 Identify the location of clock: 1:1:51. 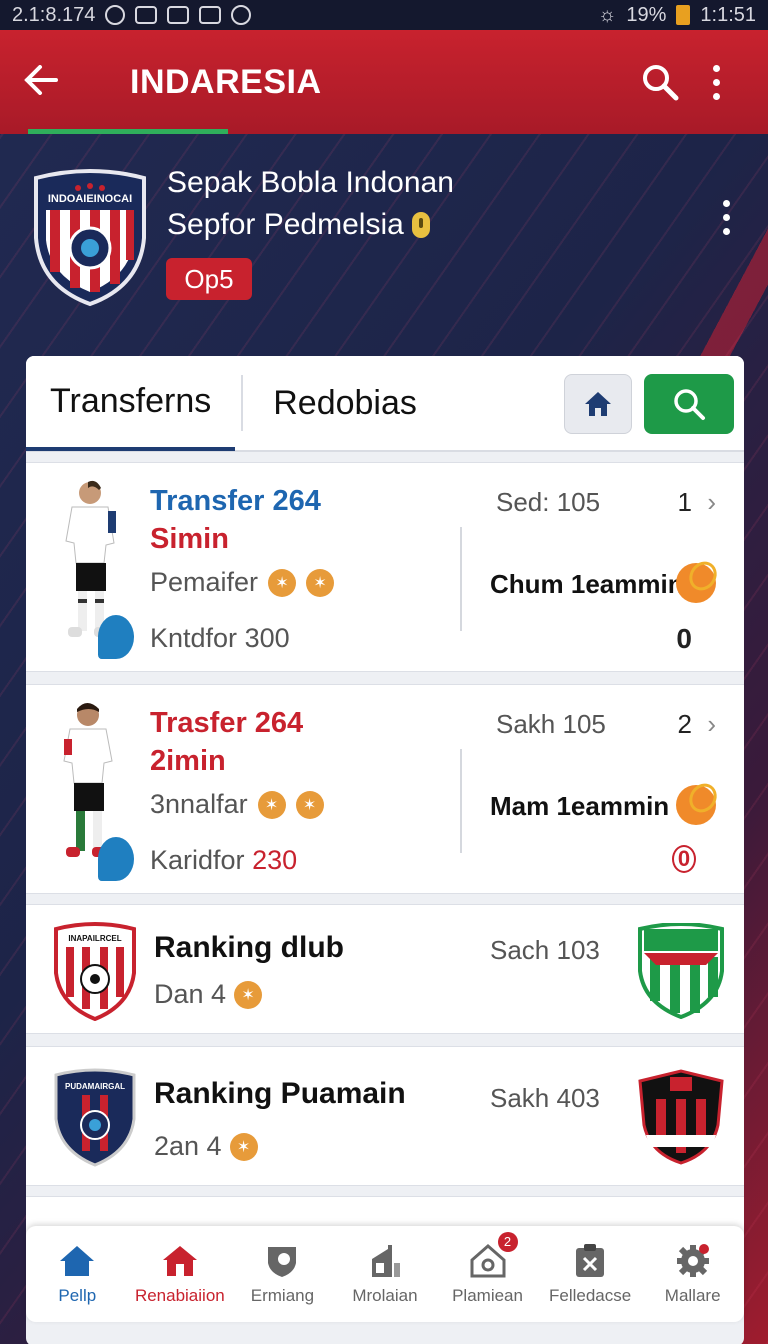
(728, 14).